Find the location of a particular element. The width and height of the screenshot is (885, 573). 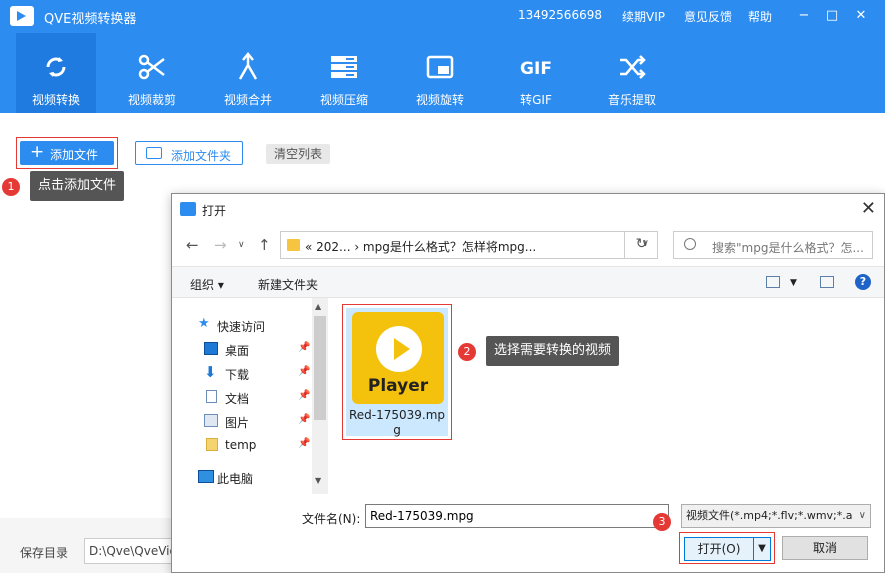

nav-label: temp is located at coordinates (241, 445).